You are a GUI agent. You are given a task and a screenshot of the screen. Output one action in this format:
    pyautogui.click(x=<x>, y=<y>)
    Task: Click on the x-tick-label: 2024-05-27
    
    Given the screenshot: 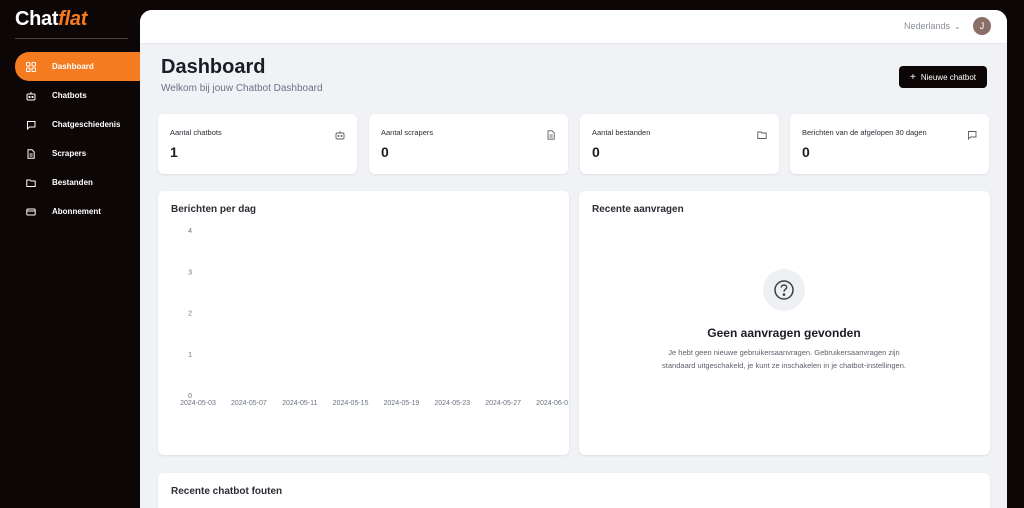 What is the action you would take?
    pyautogui.click(x=503, y=403)
    